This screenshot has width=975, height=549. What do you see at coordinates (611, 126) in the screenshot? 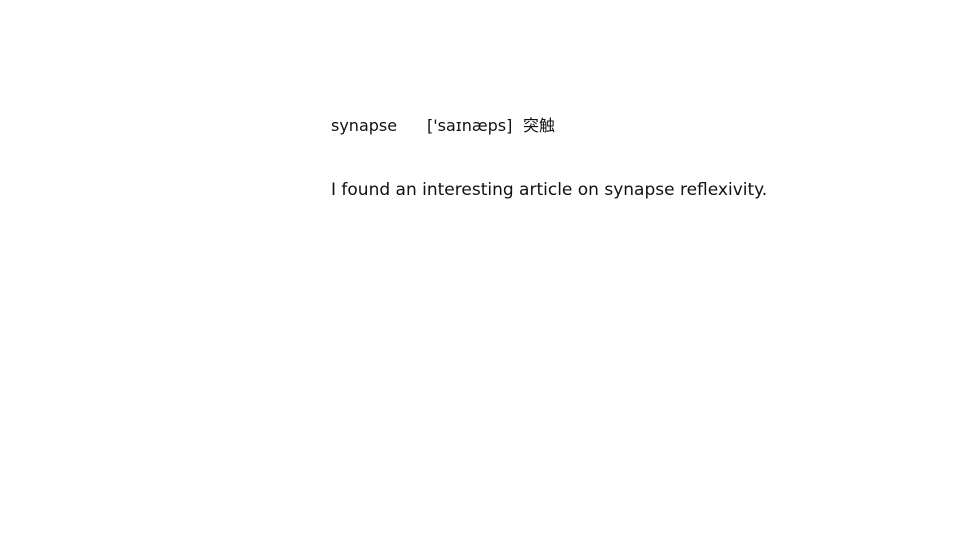
I see `entry-line: synapse ['saɪnæps] 突触` at bounding box center [611, 126].